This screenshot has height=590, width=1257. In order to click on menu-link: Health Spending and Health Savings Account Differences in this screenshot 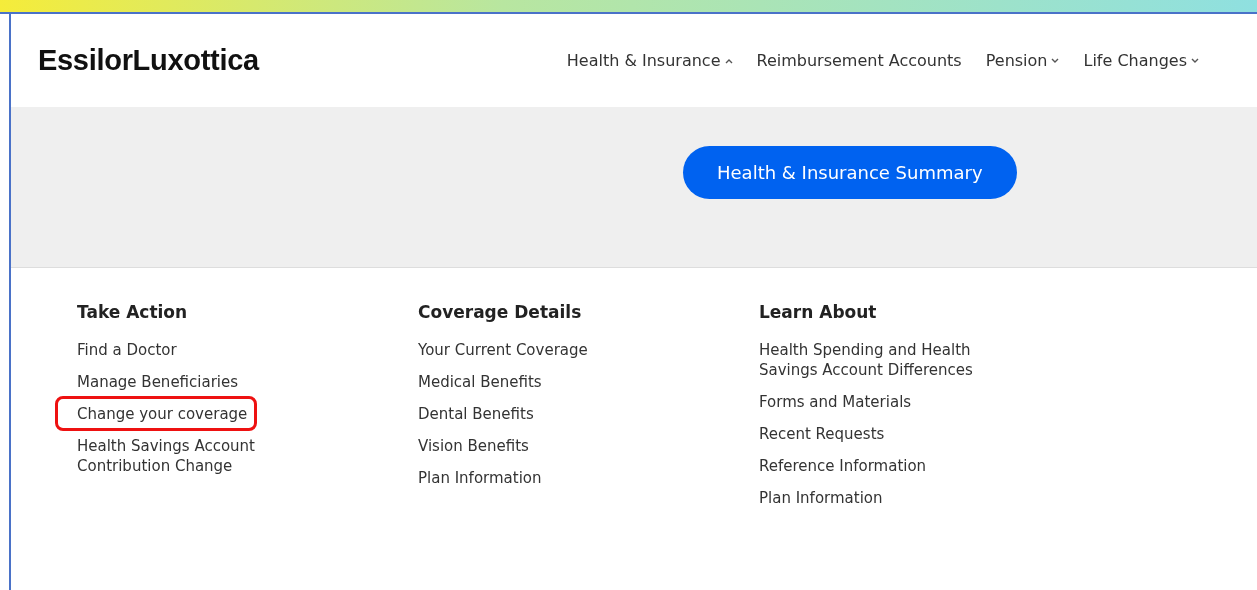, I will do `click(869, 359)`.